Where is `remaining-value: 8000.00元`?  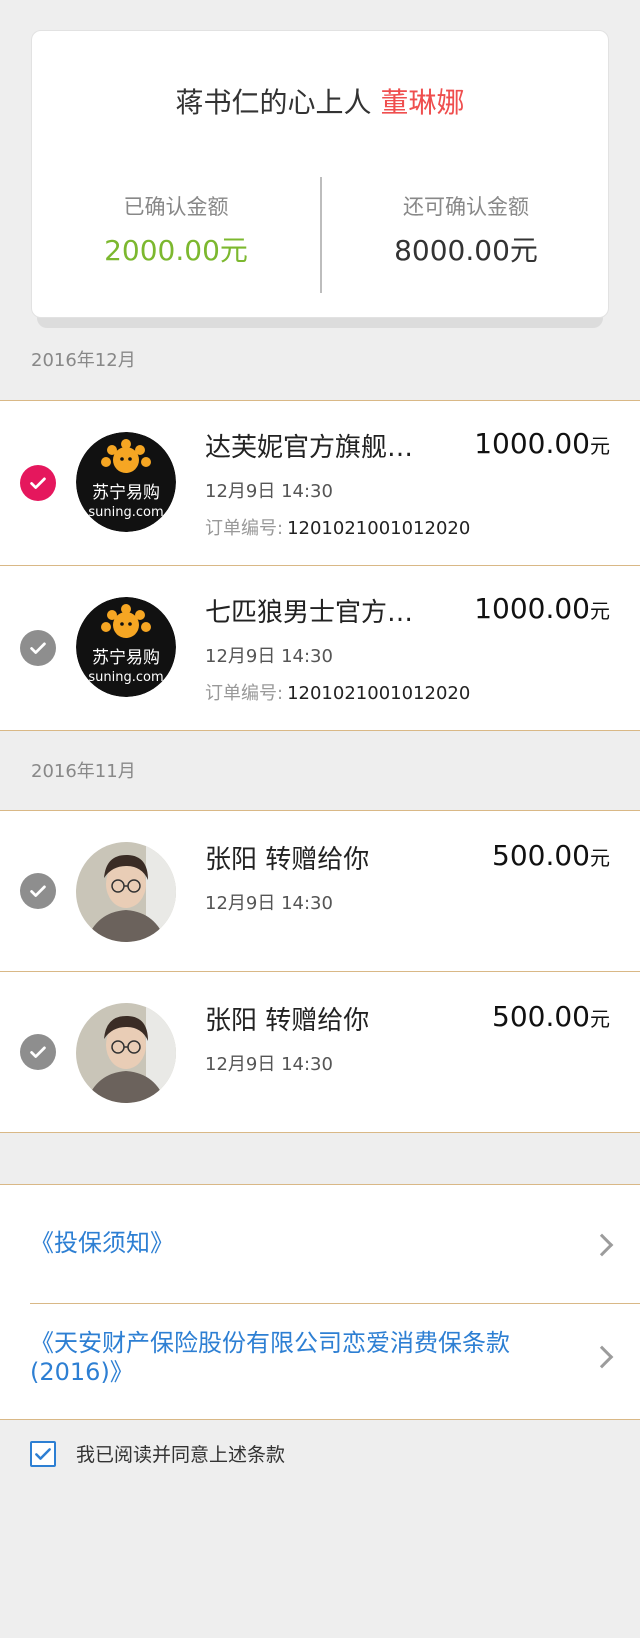
remaining-value: 8000.00元 is located at coordinates (466, 250).